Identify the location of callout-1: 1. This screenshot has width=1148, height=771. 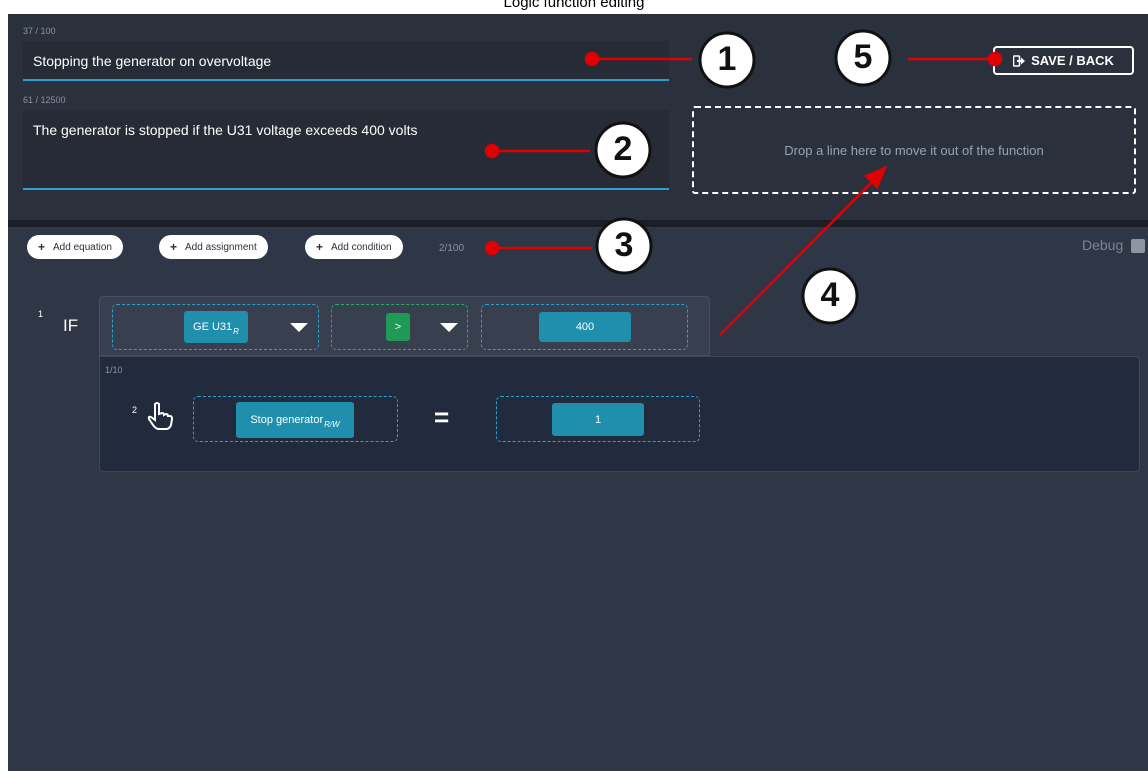
(727, 62).